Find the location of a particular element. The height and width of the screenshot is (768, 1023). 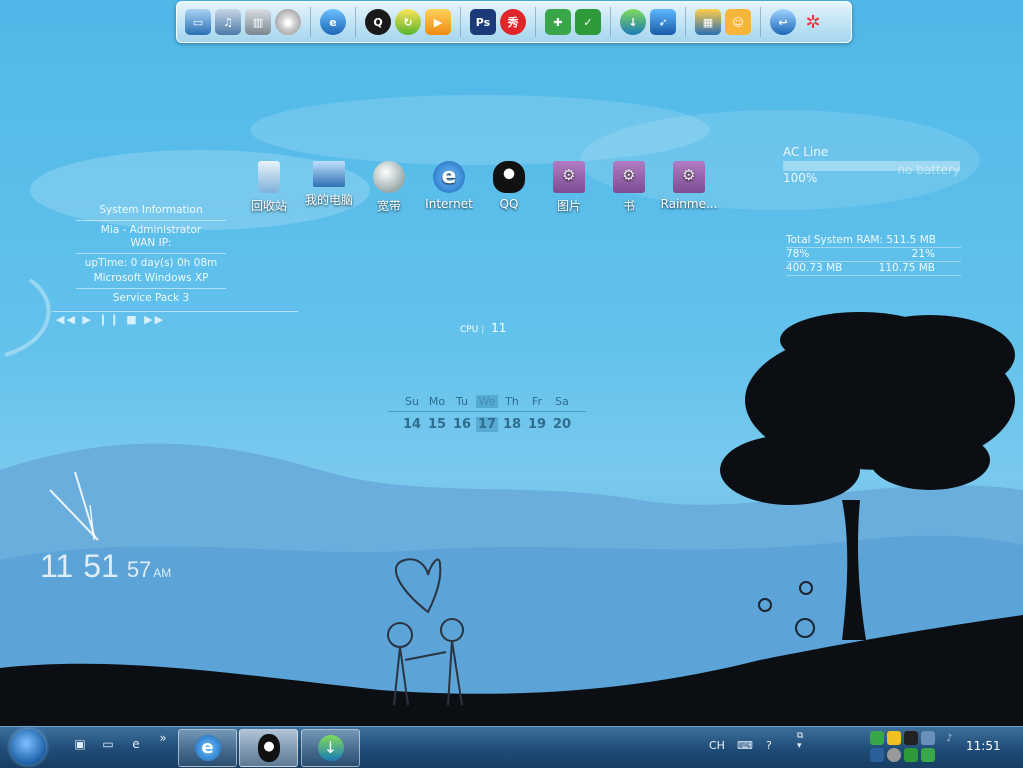

meitu-icon: 秀 is located at coordinates (513, 22).